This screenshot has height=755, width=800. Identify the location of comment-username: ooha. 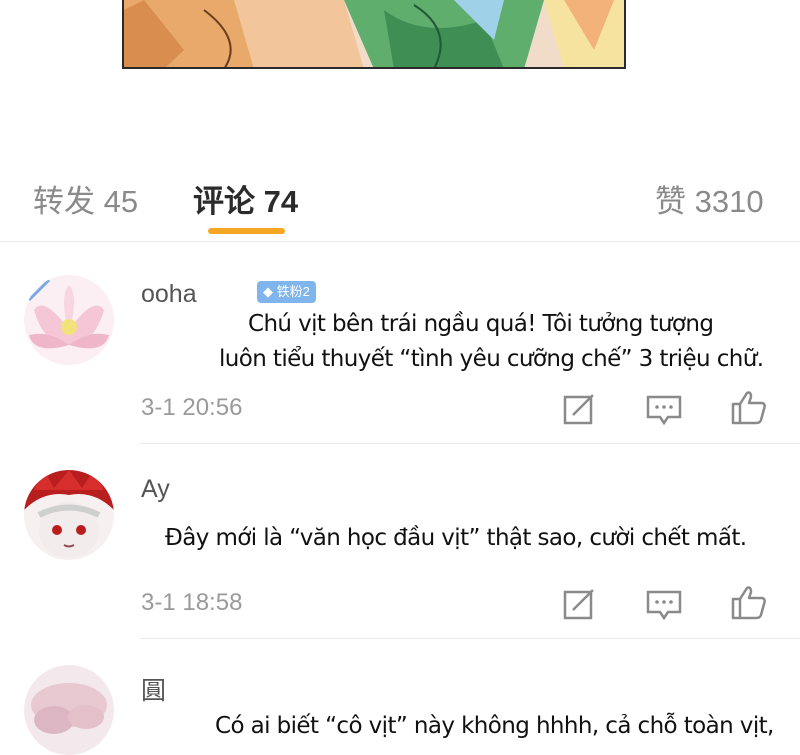
(169, 294).